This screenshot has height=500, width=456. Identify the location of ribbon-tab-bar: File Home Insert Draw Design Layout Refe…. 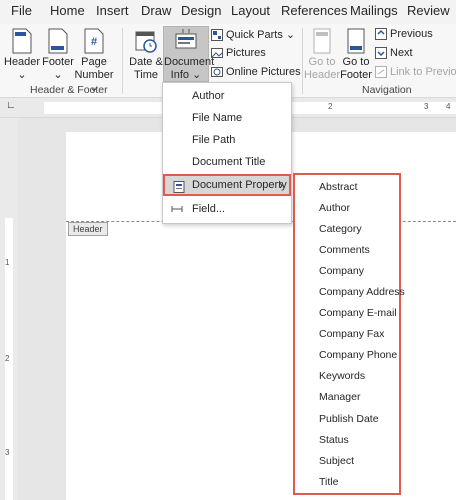
(228, 12).